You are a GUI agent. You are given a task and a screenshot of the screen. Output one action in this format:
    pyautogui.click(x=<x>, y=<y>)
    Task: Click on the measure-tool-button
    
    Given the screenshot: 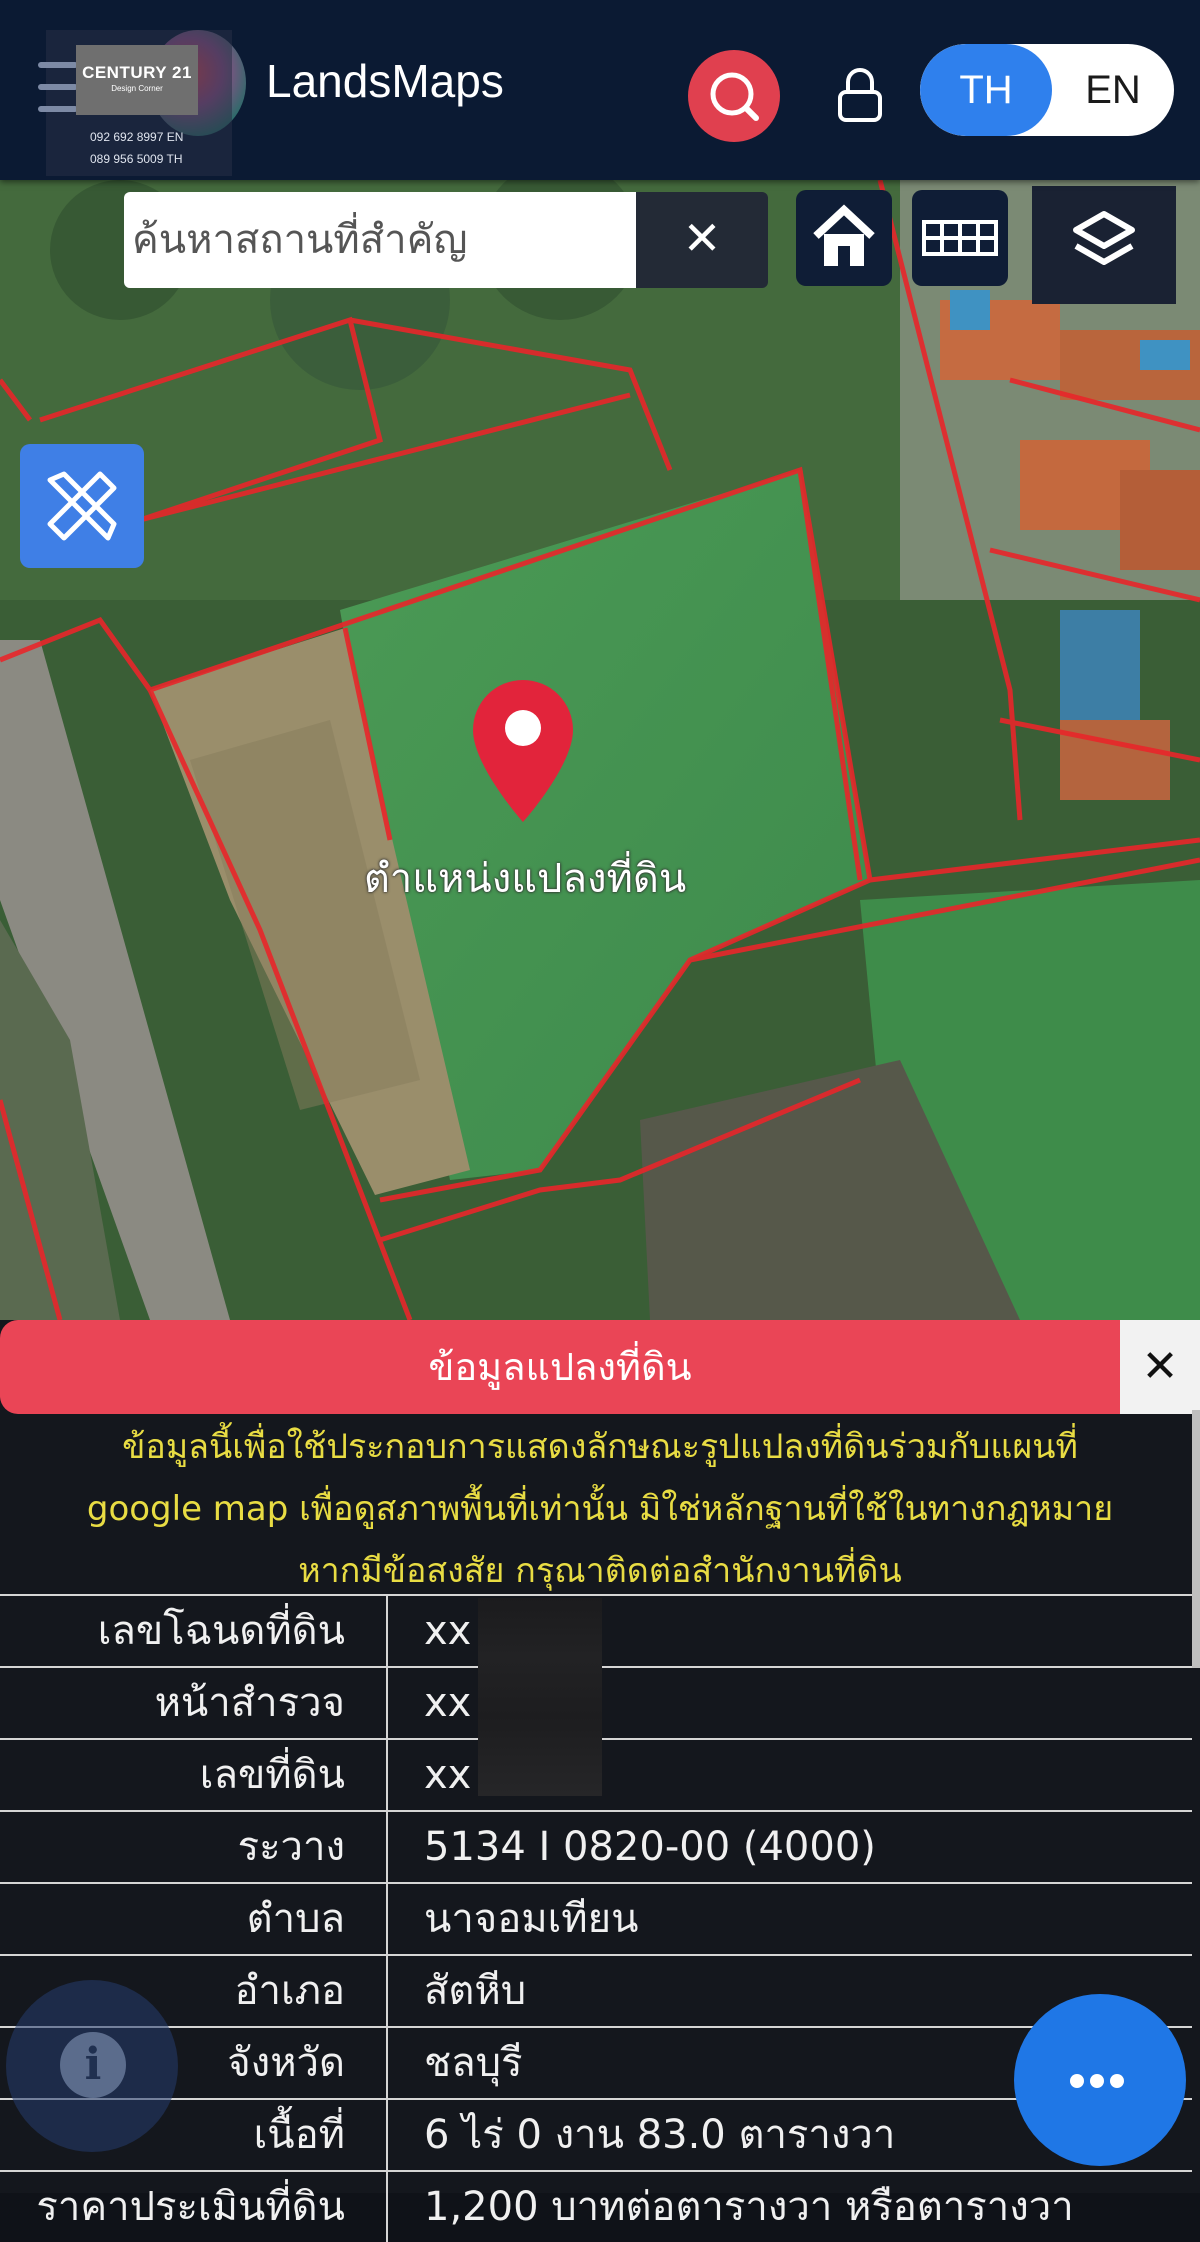 What is the action you would take?
    pyautogui.click(x=82, y=506)
    